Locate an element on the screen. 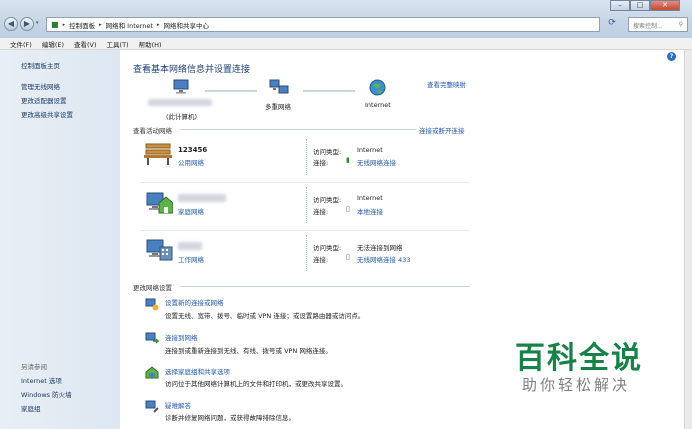  internet-globe-icon is located at coordinates (377, 87).